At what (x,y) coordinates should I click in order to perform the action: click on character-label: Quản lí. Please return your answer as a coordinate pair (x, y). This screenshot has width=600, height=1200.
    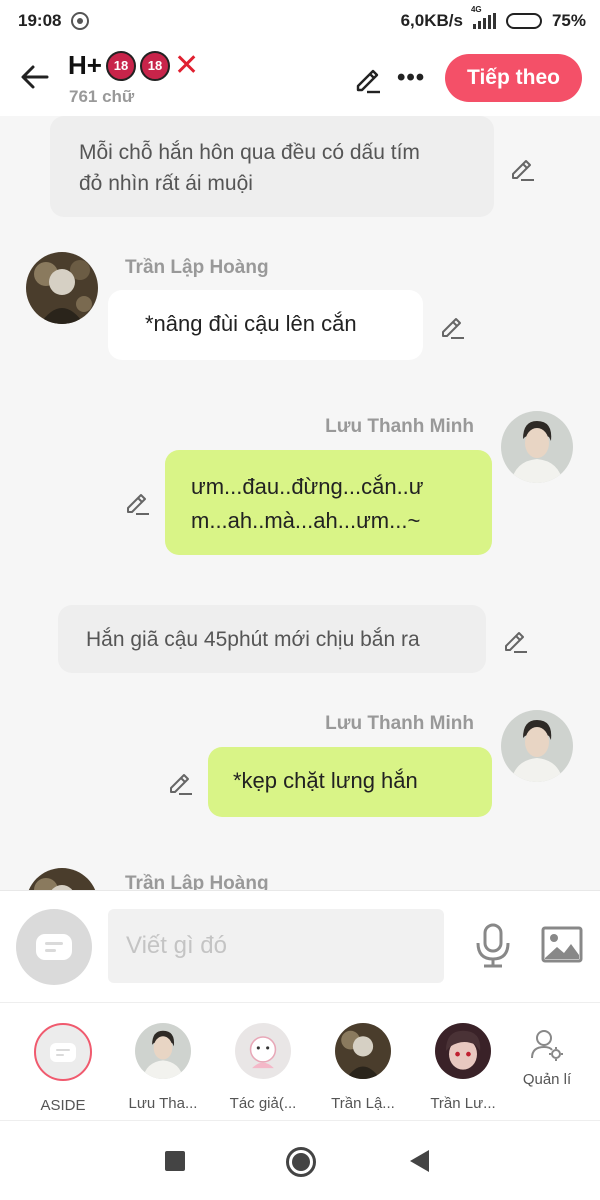
    Looking at the image, I should click on (547, 1079).